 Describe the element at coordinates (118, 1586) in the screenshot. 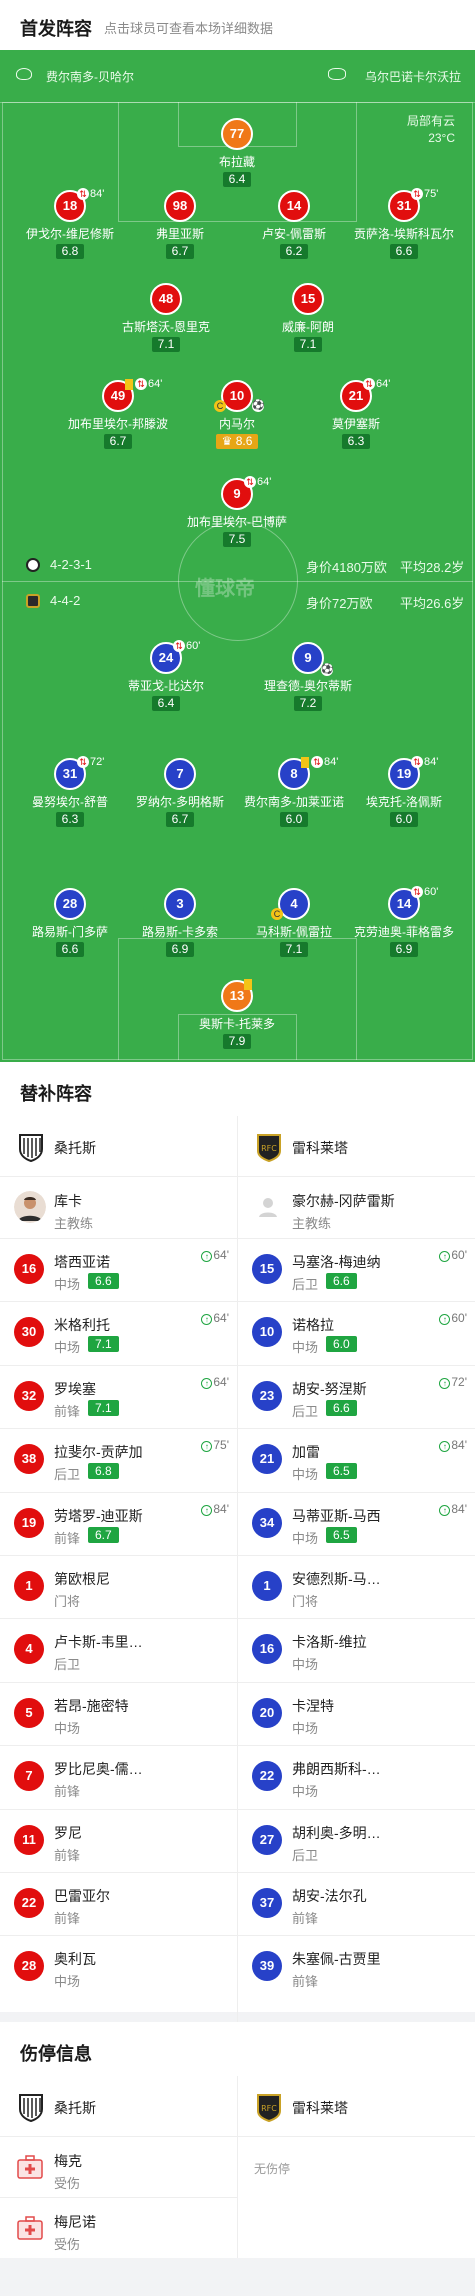

I see `sub-player-row: 1 第欧根尼 门将` at that location.